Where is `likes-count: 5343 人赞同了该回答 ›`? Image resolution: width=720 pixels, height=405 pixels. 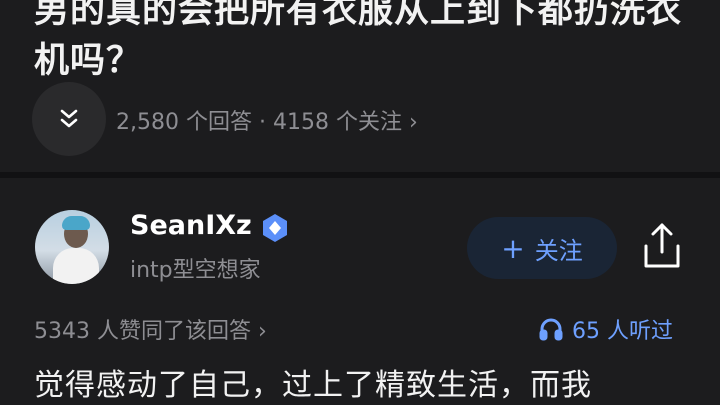
likes-count: 5343 人赞同了该回答 › is located at coordinates (150, 329).